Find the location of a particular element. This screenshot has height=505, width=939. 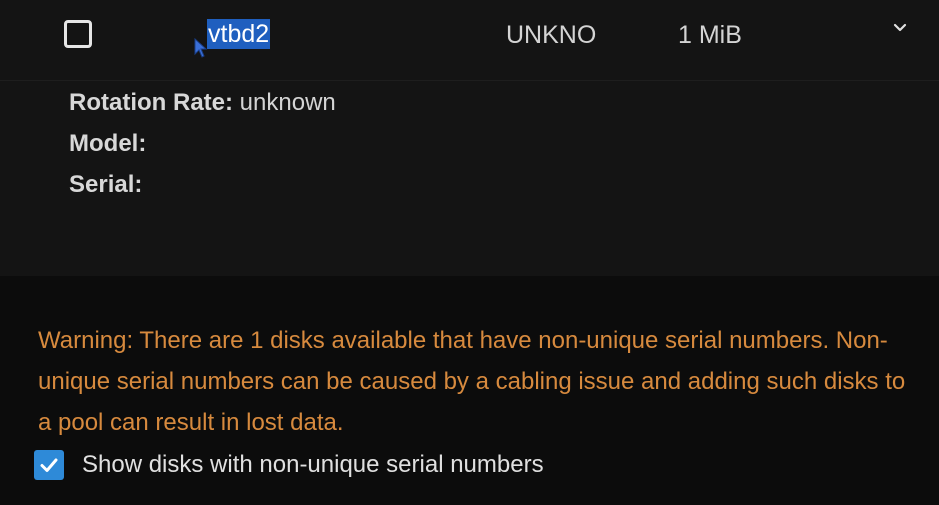

rotation-rate-value: unknown is located at coordinates (287, 102).